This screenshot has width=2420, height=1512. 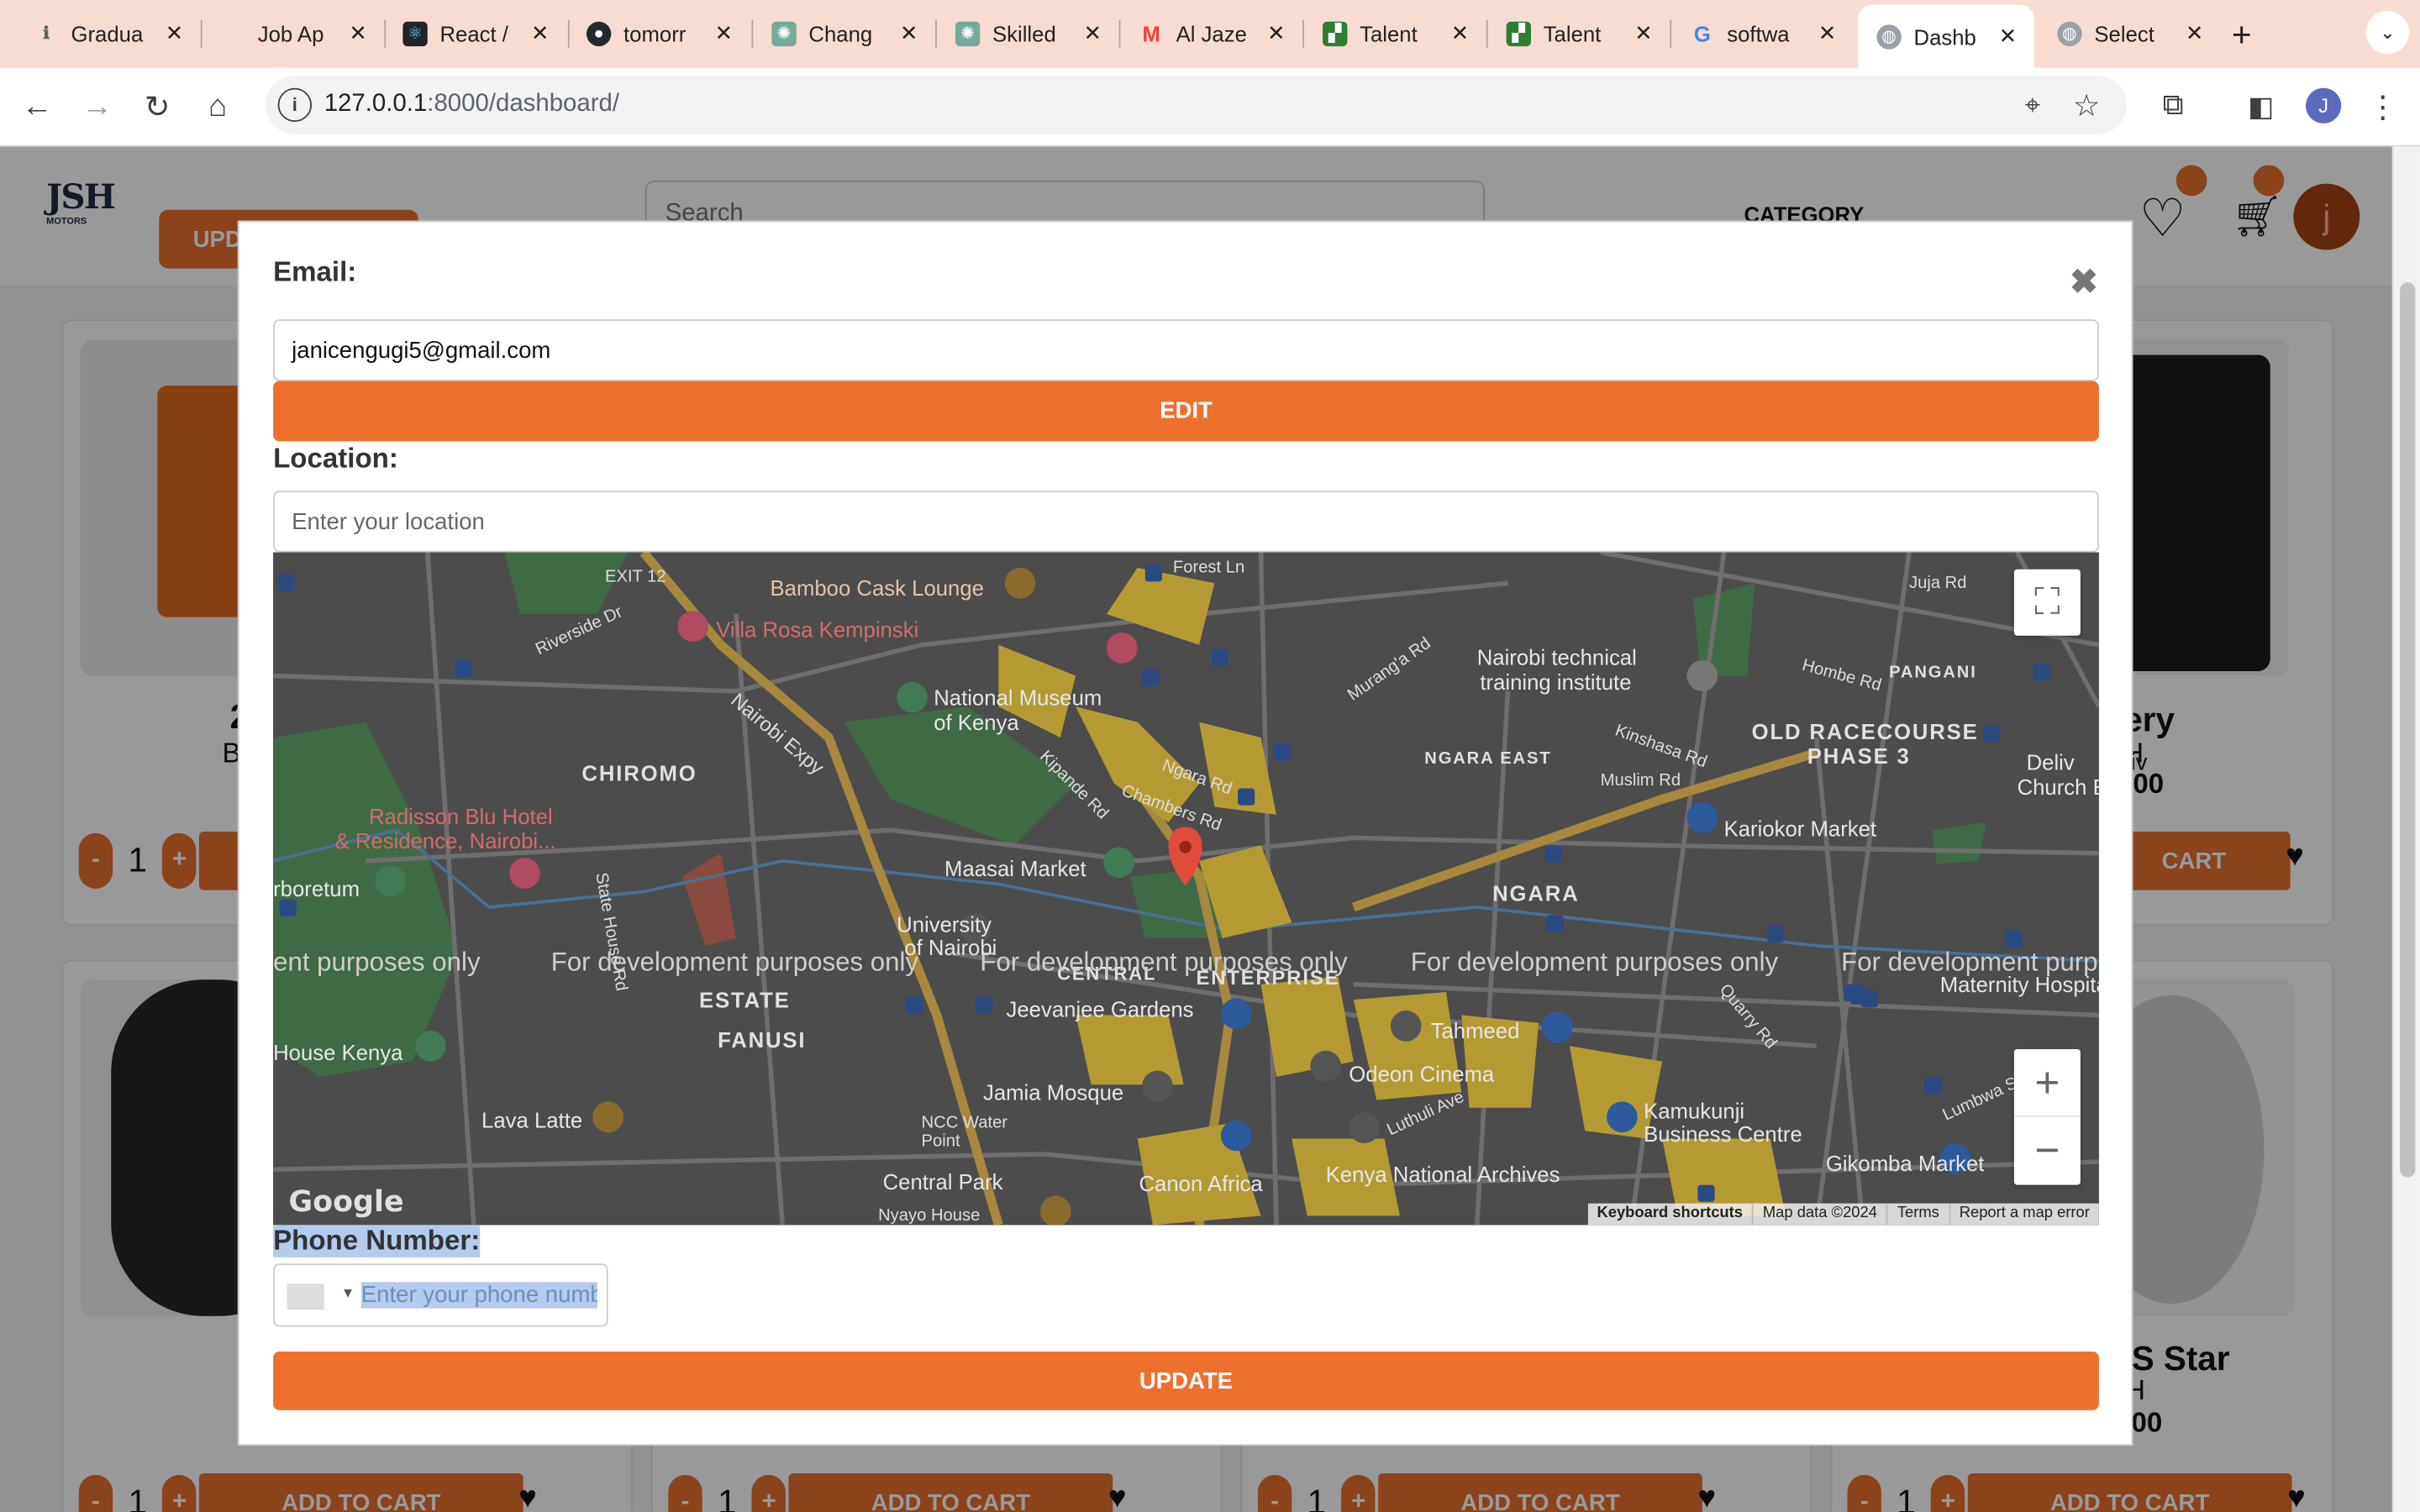 What do you see at coordinates (295, 105) in the screenshot?
I see `site-info-icon: i` at bounding box center [295, 105].